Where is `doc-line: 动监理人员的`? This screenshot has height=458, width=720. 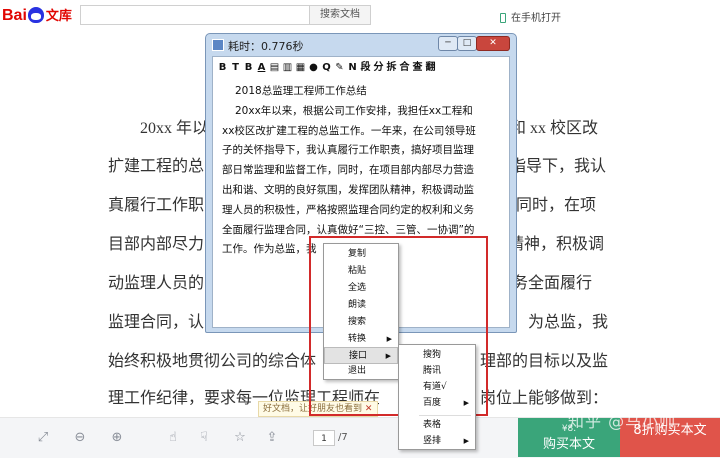 doc-line: 动监理人员的 is located at coordinates (156, 283).